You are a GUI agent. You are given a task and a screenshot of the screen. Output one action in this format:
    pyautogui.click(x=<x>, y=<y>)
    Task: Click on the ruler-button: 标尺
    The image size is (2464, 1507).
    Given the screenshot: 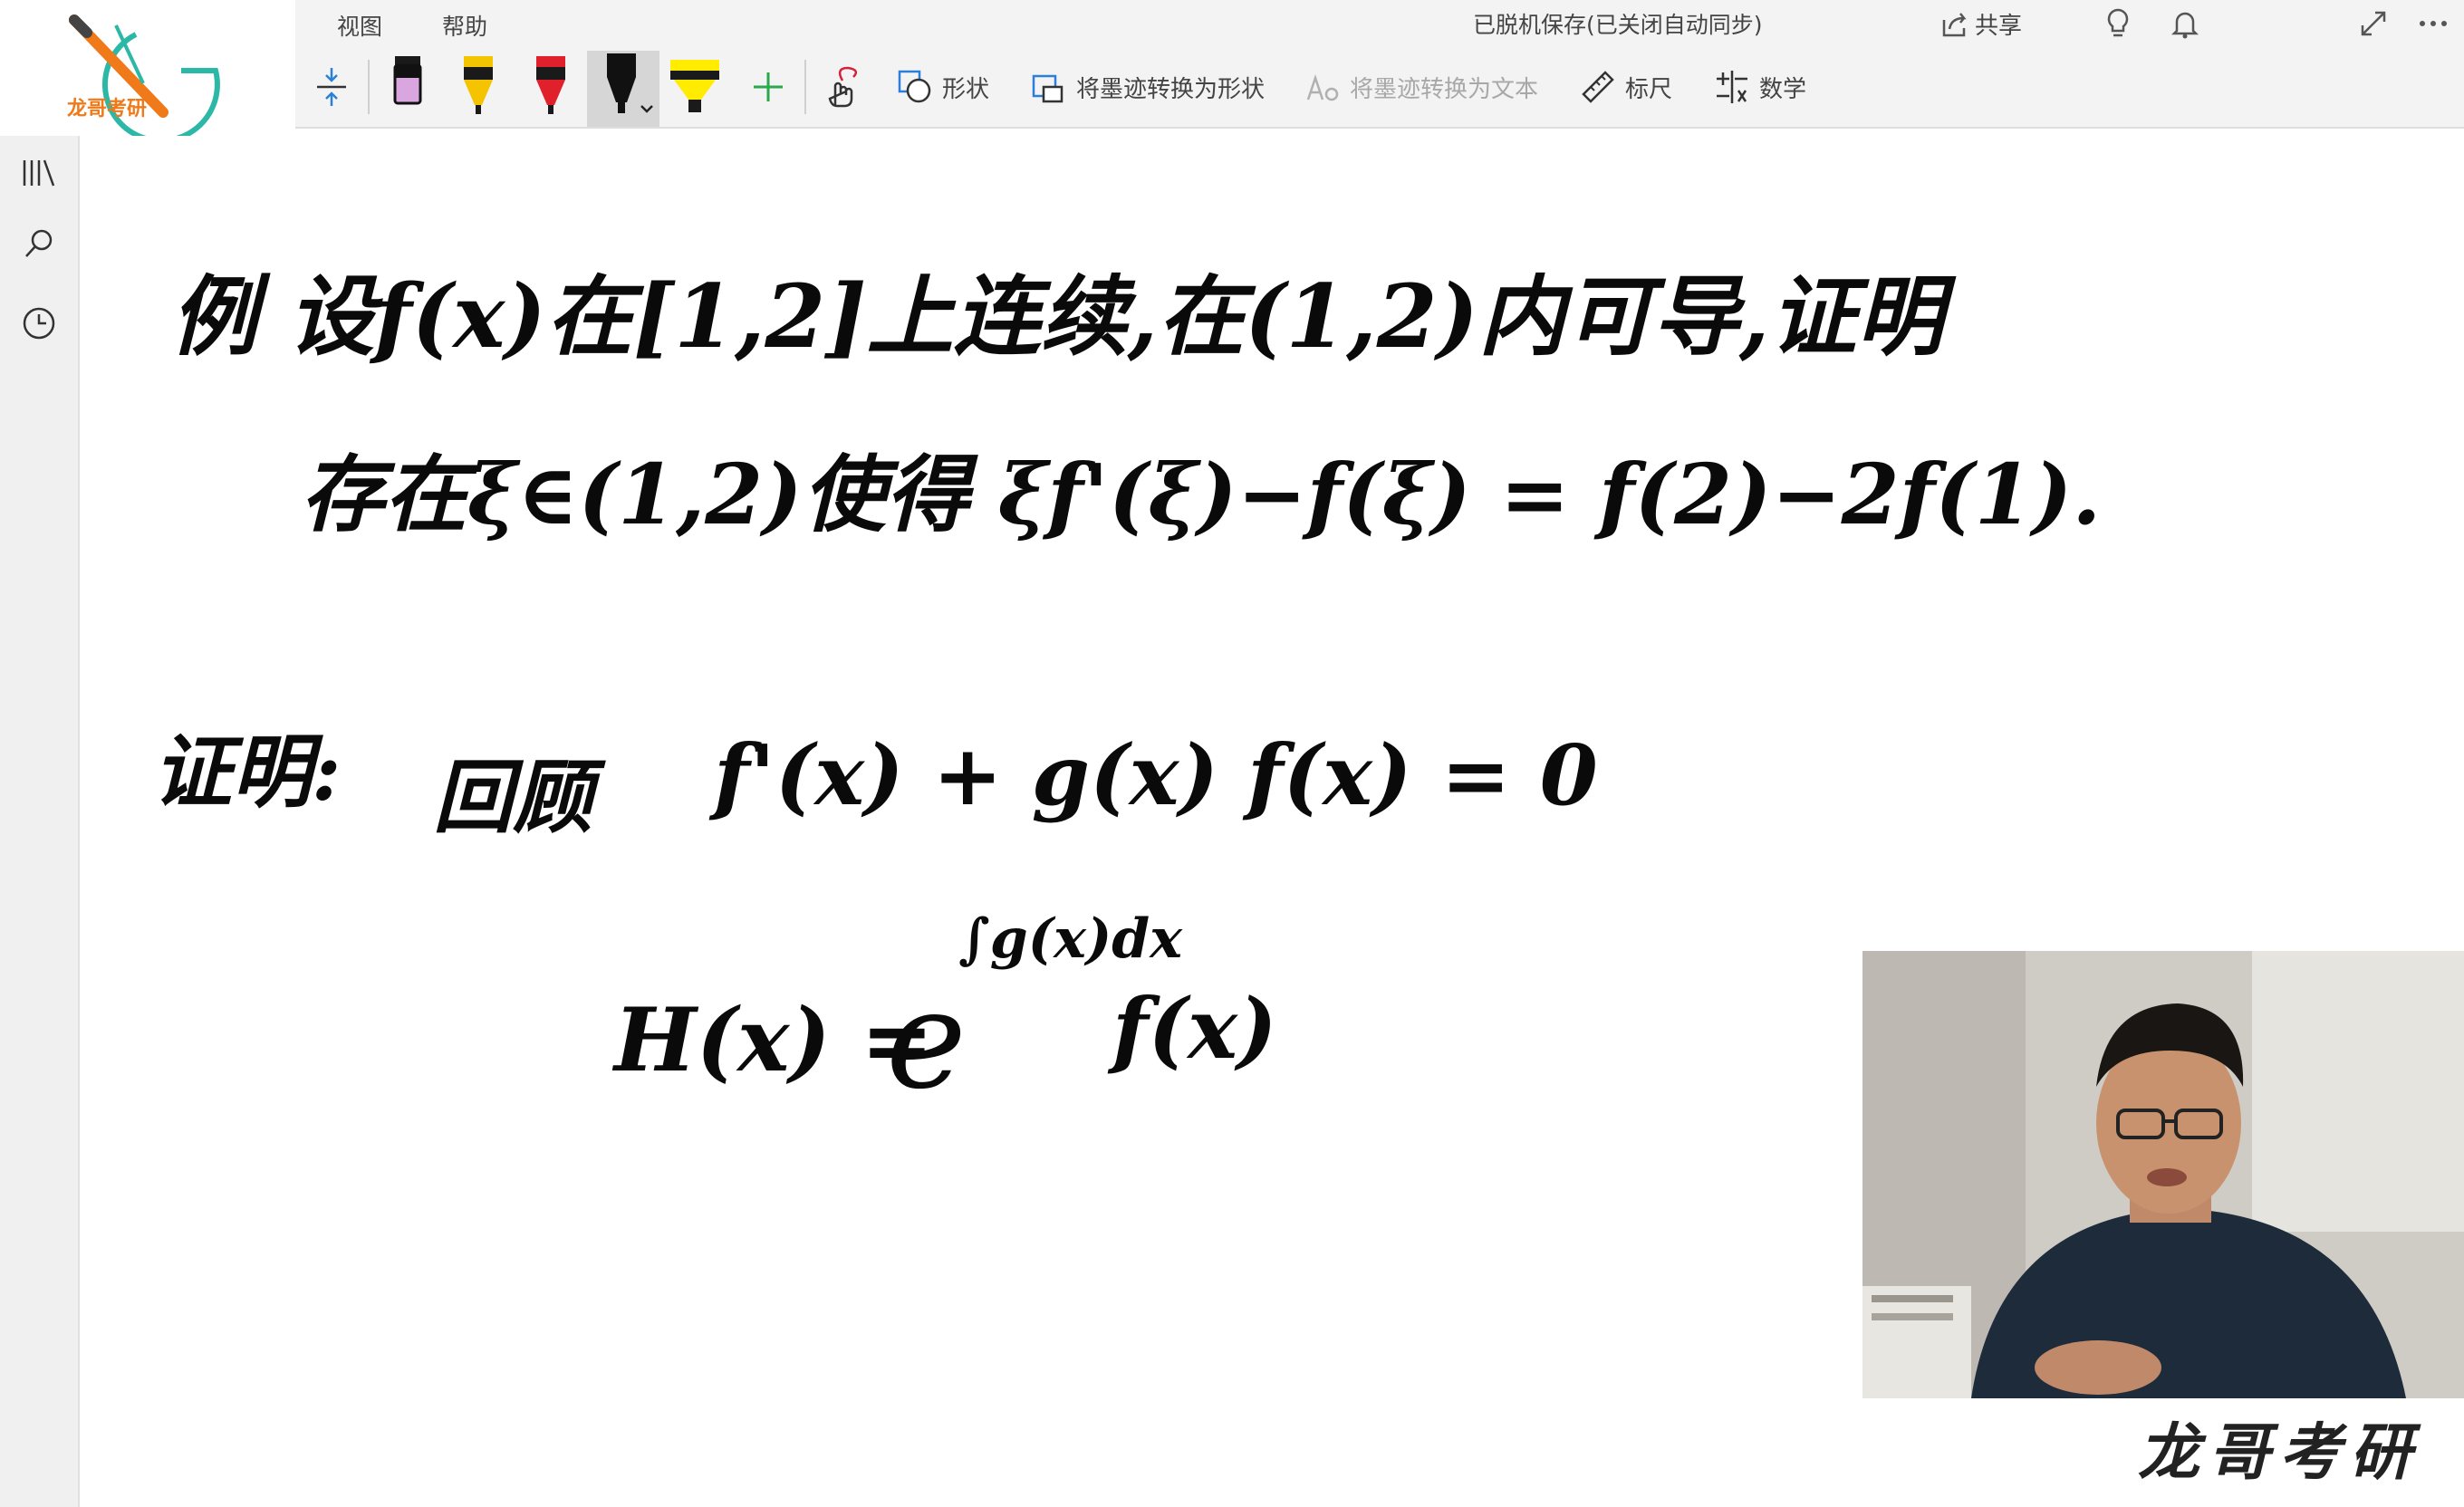 What is the action you would take?
    pyautogui.click(x=1626, y=87)
    